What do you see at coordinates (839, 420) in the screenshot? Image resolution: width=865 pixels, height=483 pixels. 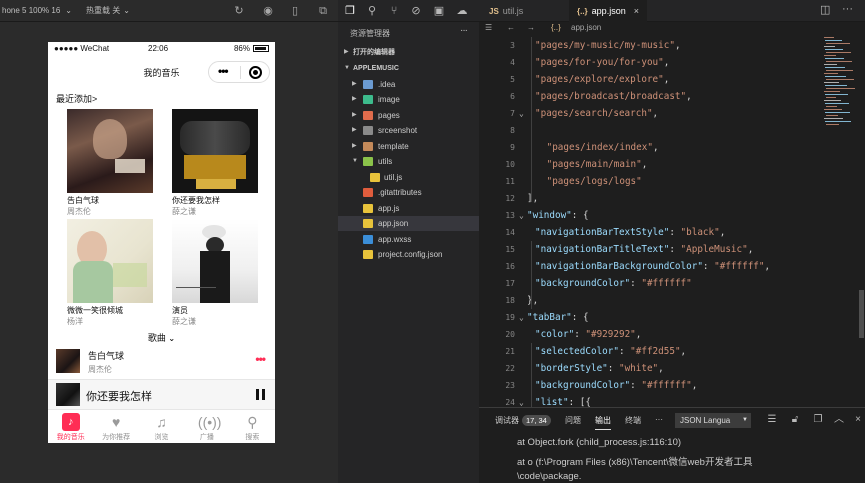 I see `chevron-up-icon: ︿` at bounding box center [839, 420].